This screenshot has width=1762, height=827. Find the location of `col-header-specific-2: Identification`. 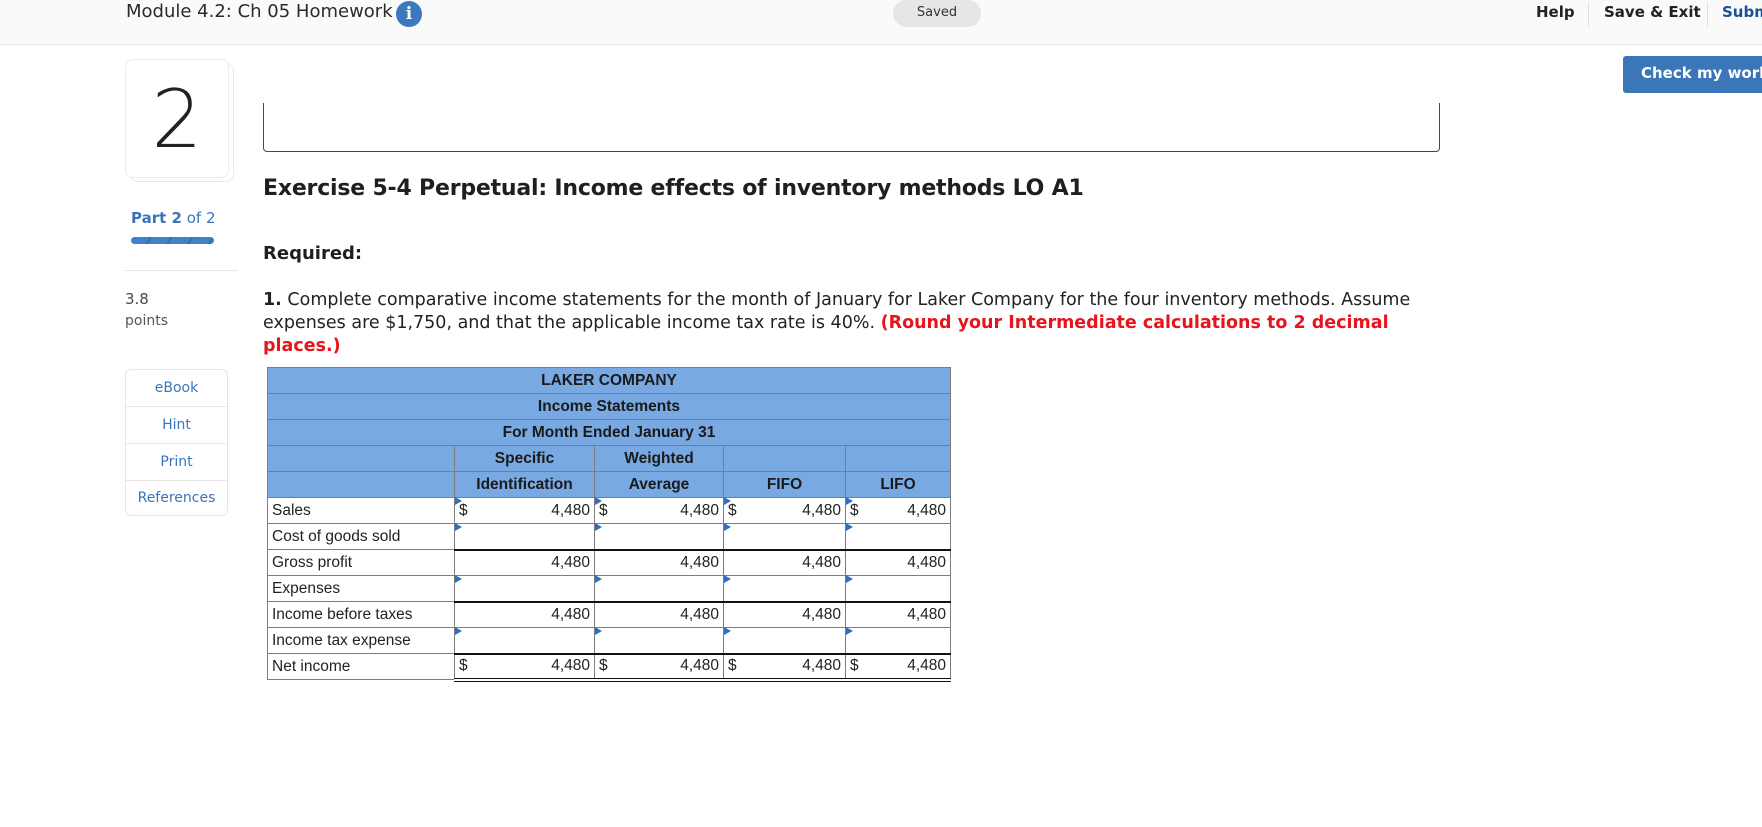

col-header-specific-2: Identification is located at coordinates (524, 484).